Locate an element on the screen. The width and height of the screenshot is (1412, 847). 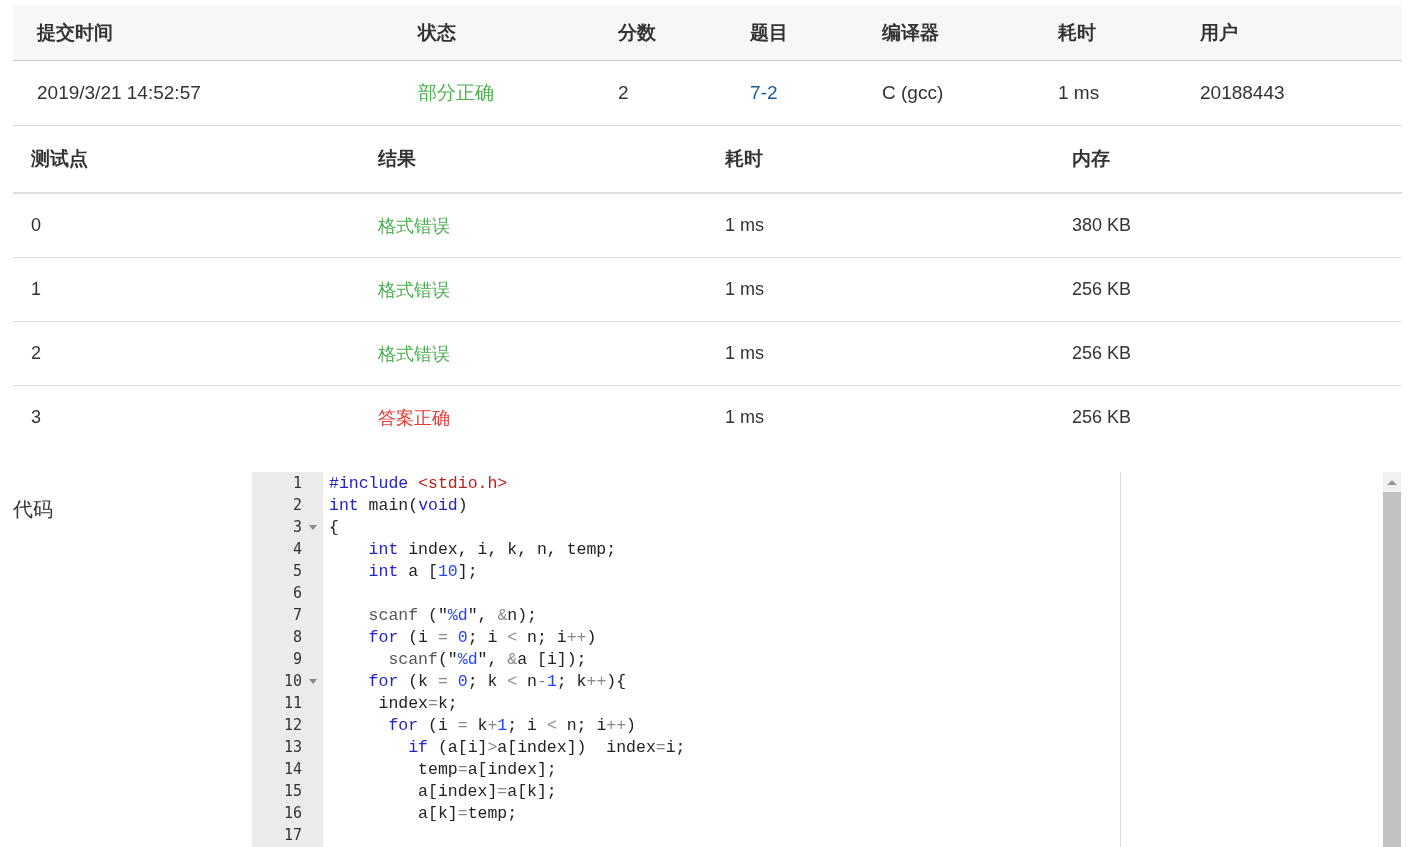
code-line: int index, i, k, n, temp; is located at coordinates (492, 549).